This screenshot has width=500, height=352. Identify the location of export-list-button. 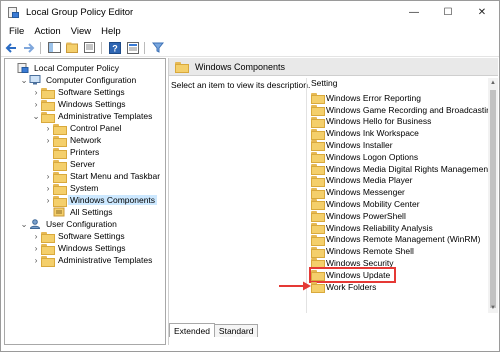
(90, 48).